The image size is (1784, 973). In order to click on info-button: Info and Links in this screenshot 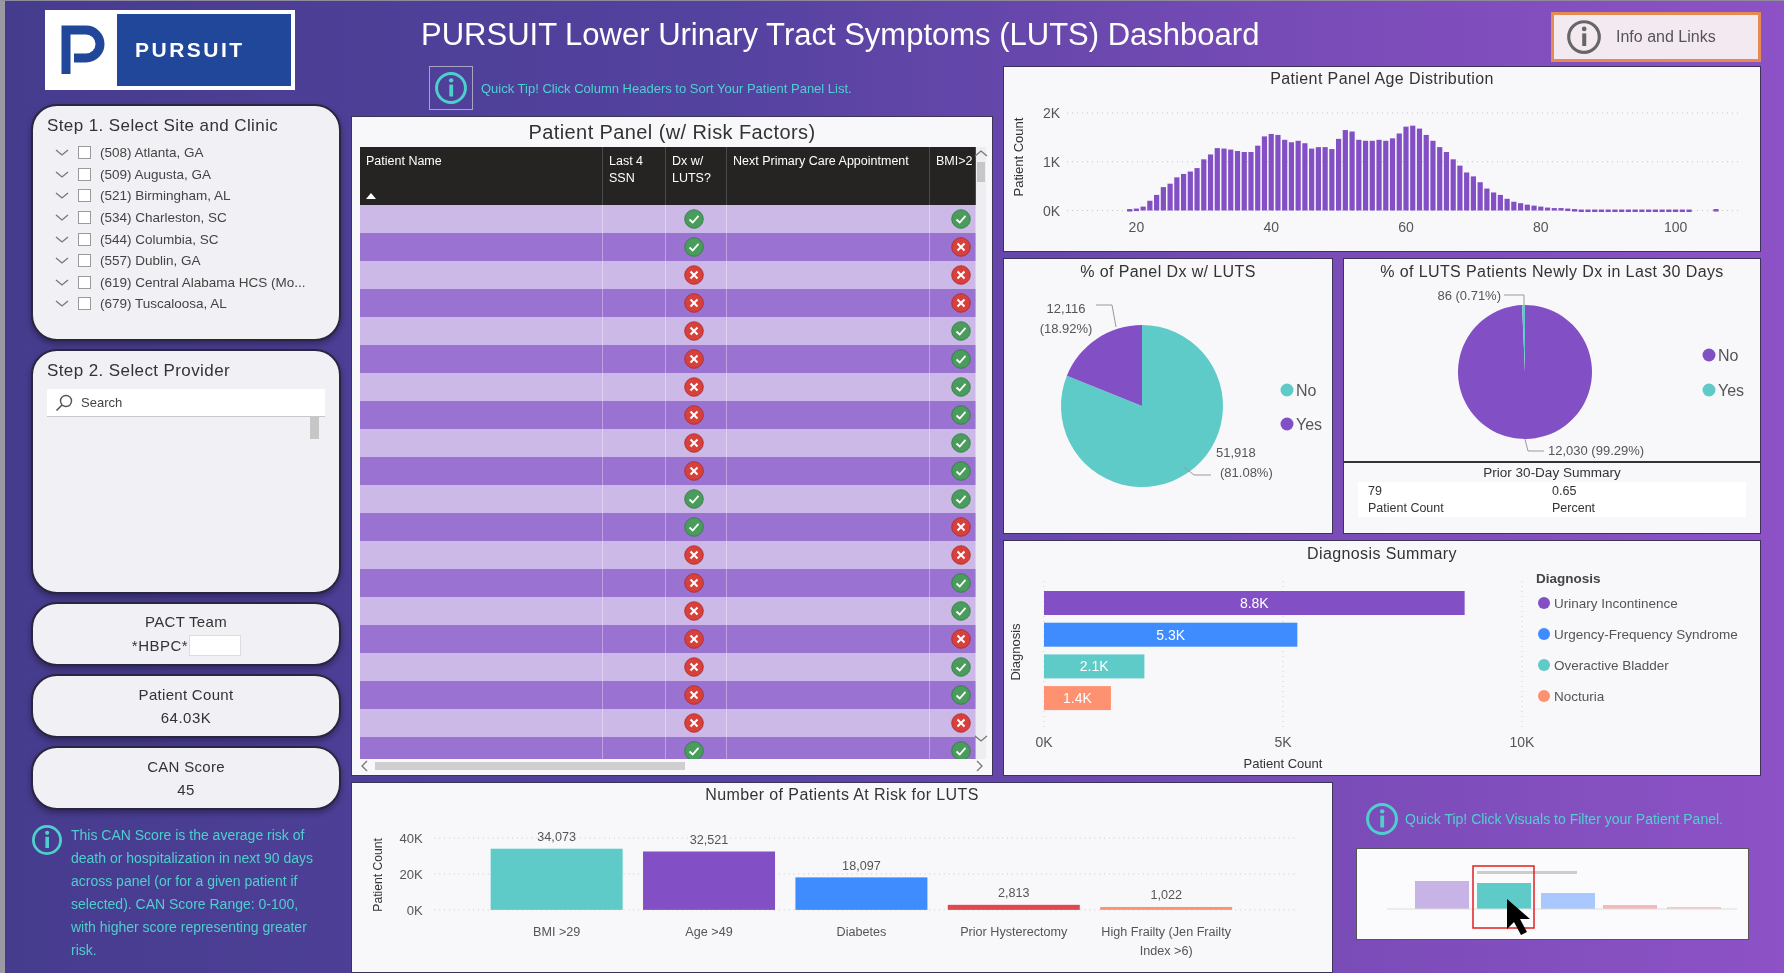, I will do `click(1656, 37)`.